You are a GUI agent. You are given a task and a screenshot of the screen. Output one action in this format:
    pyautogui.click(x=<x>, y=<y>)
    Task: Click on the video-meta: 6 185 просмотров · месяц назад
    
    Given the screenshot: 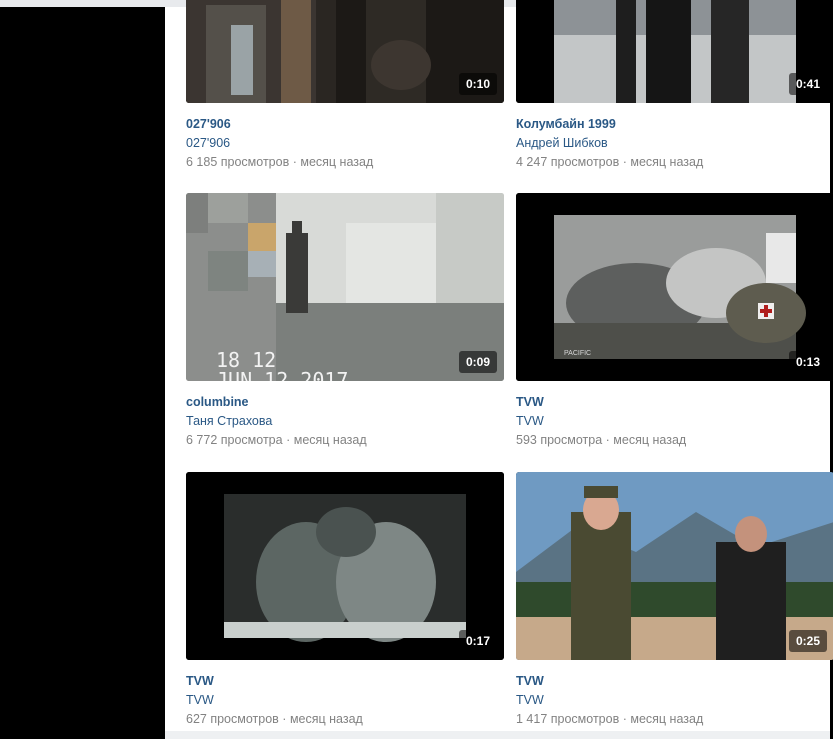 What is the action you would take?
    pyautogui.click(x=345, y=162)
    